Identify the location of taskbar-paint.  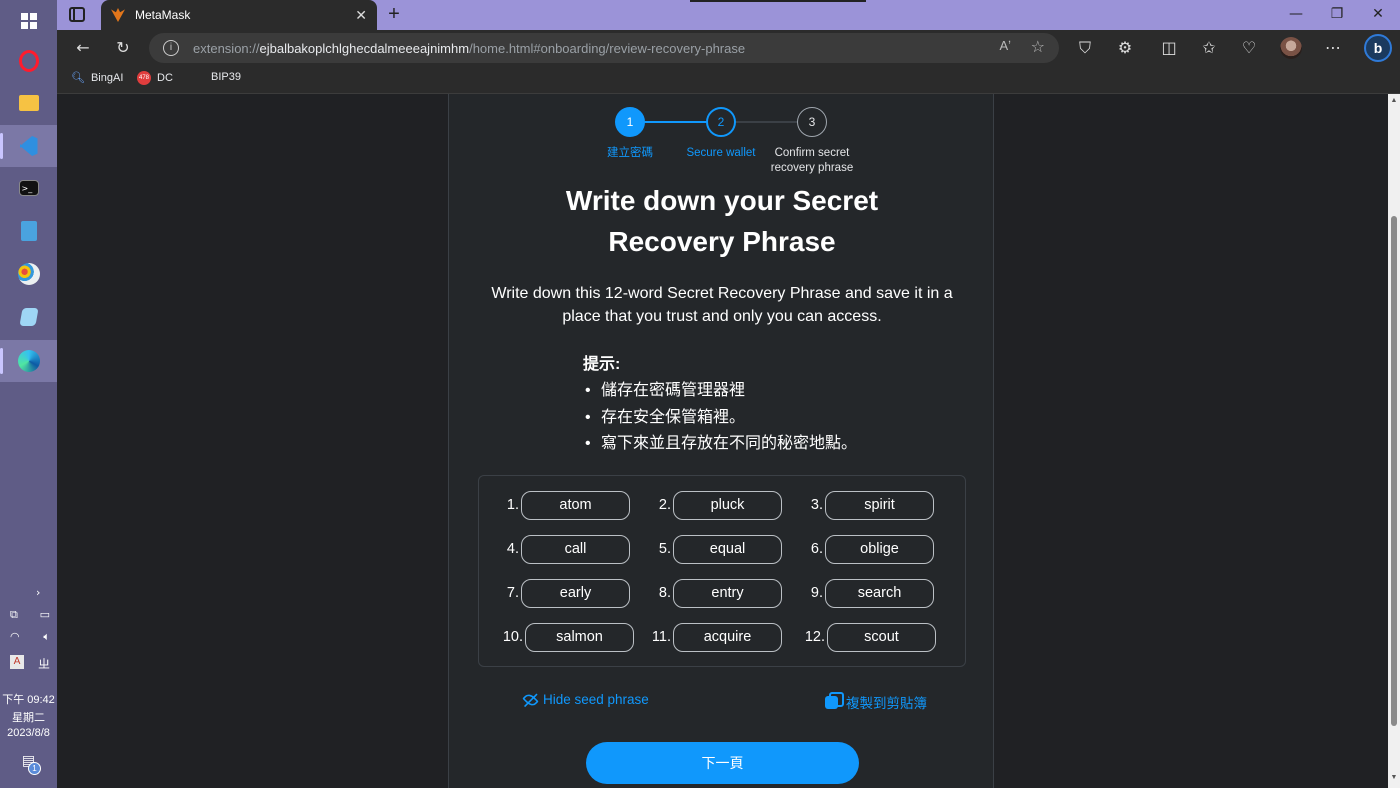
(28, 274).